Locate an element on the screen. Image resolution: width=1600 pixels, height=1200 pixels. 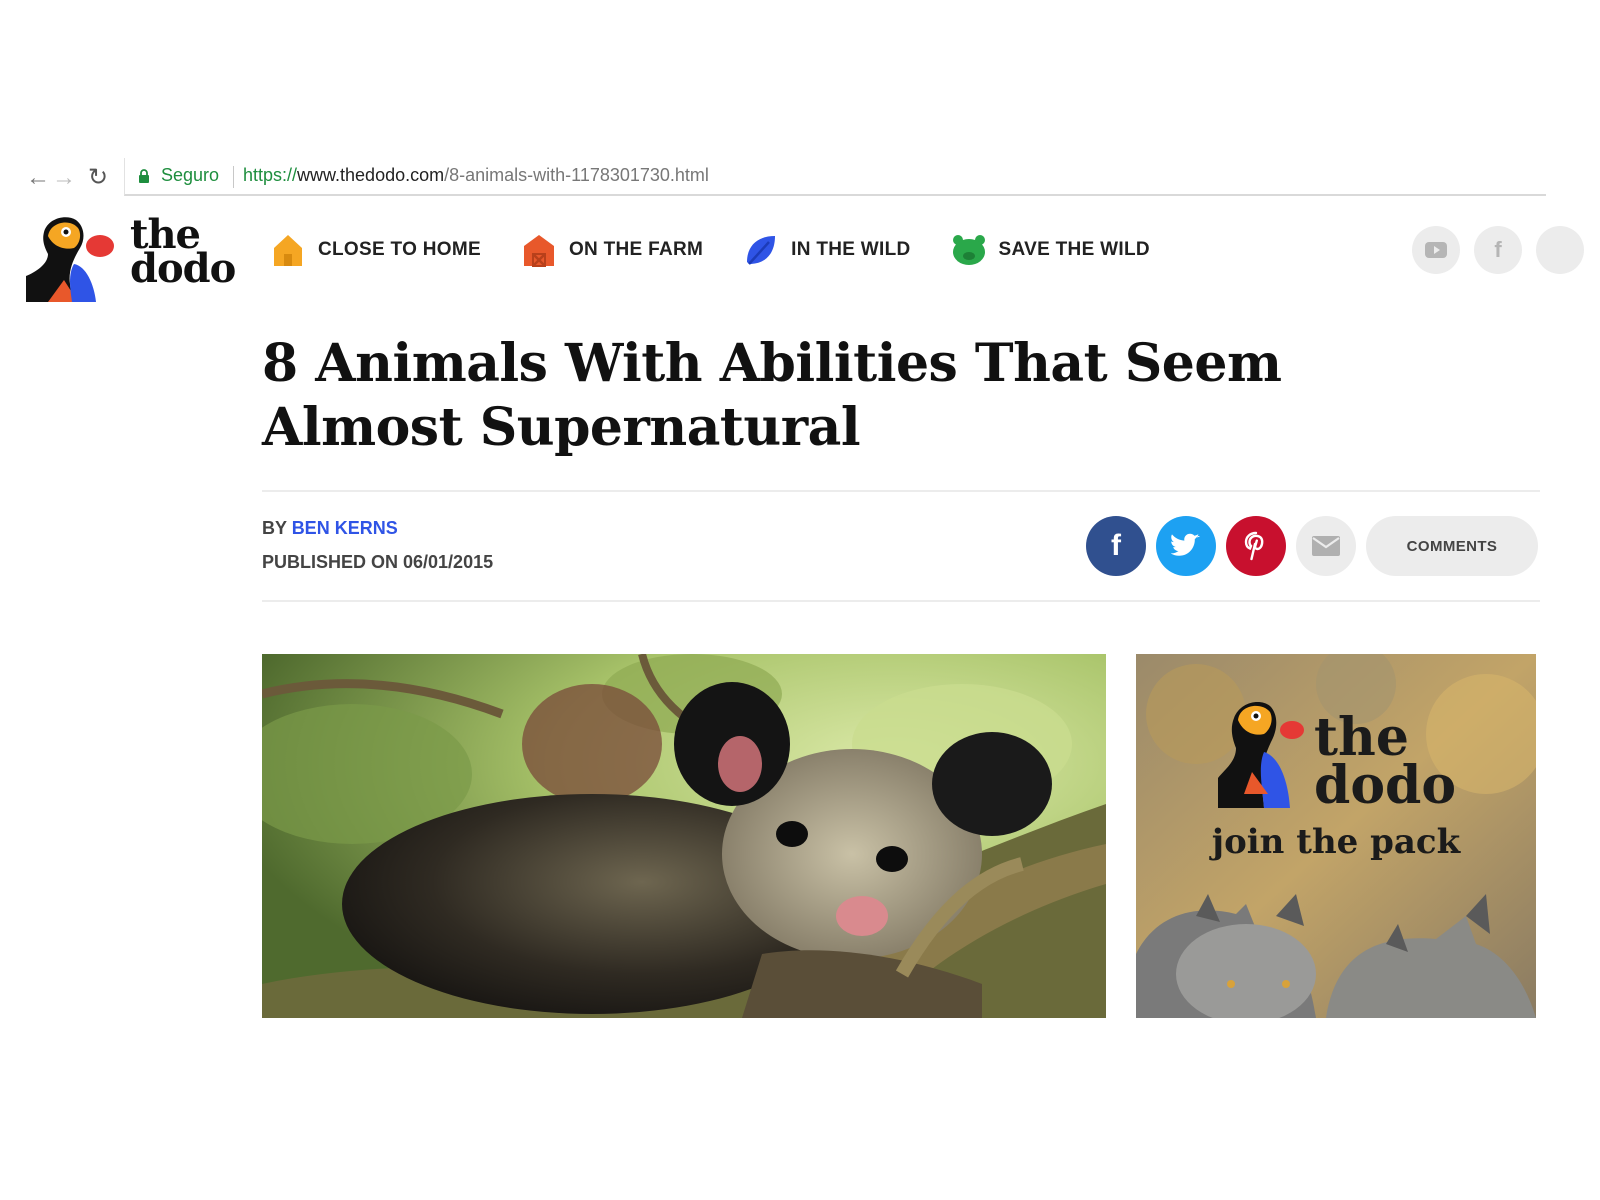
youtube-icon is located at coordinates (1436, 250).